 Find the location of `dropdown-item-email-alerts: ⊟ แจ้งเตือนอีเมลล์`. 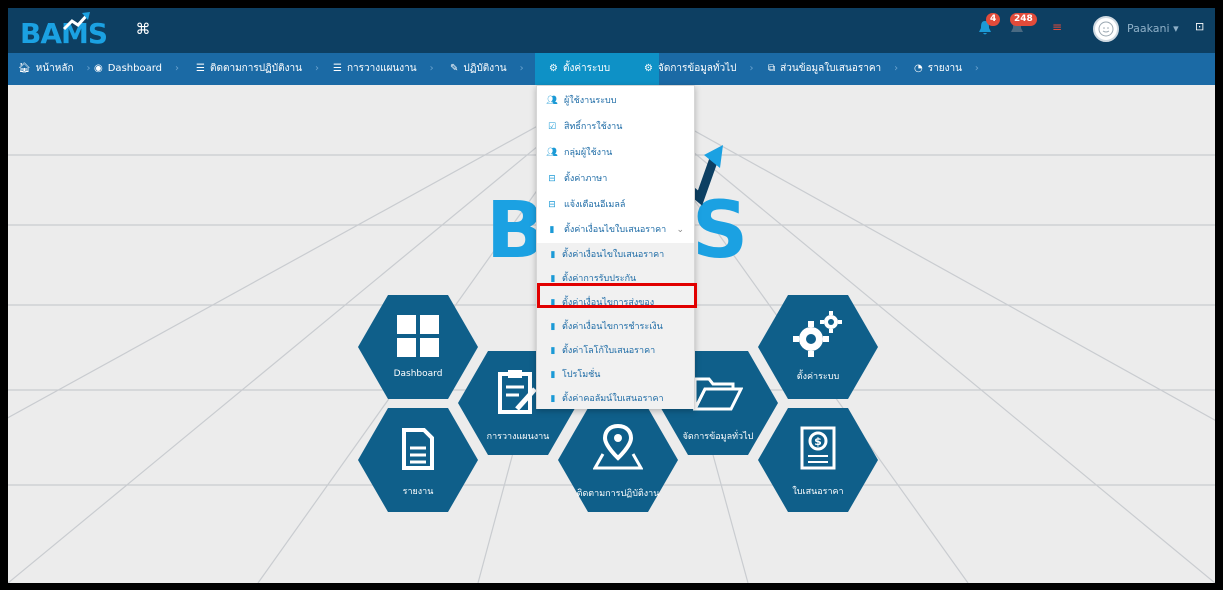

dropdown-item-email-alerts: ⊟ แจ้งเตือนอีเมลล์ is located at coordinates (615, 205).